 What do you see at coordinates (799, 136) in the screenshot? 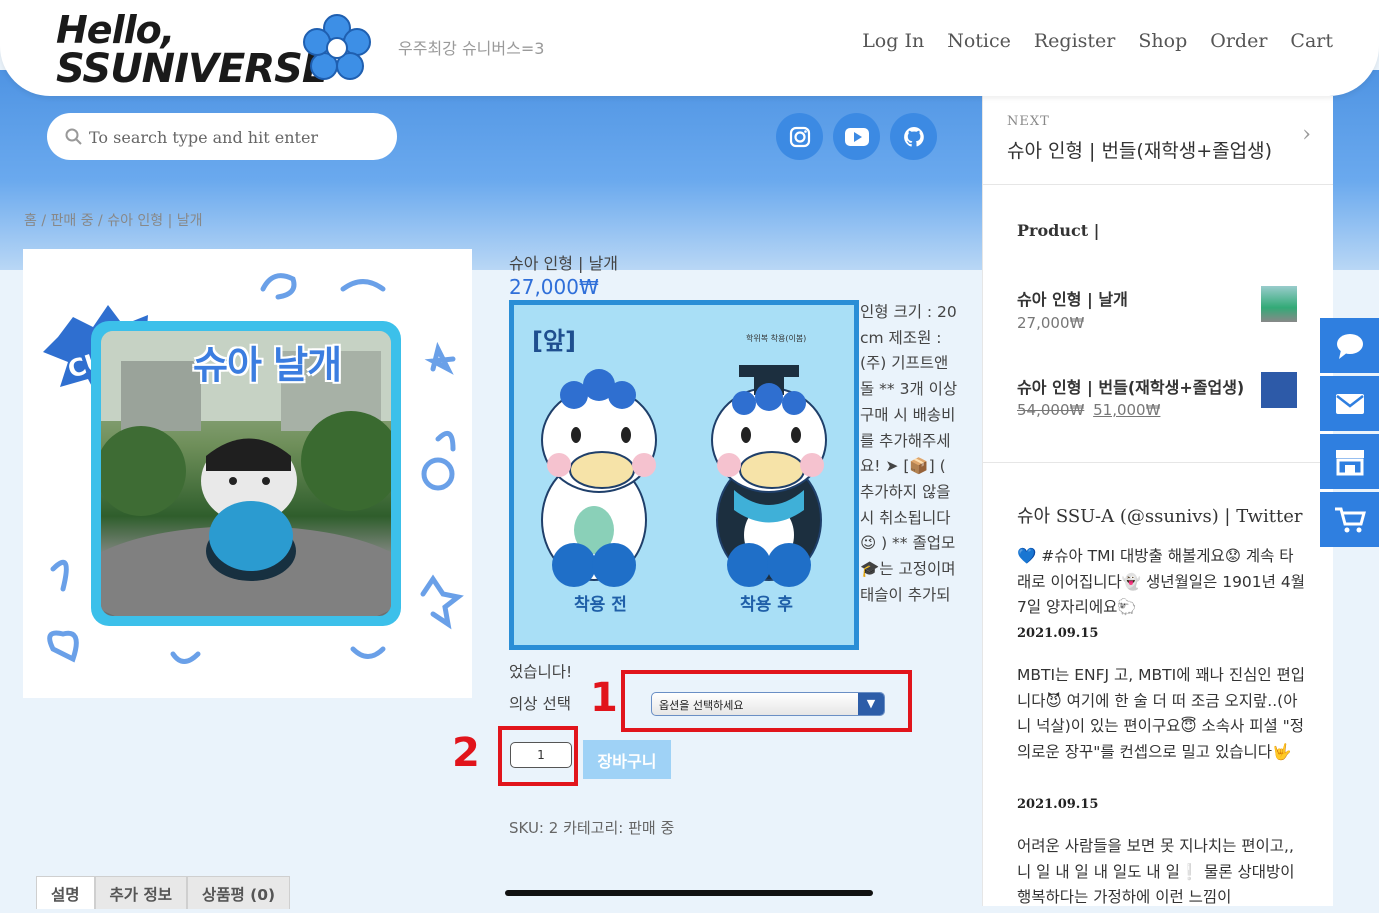
I see `instagram-icon` at bounding box center [799, 136].